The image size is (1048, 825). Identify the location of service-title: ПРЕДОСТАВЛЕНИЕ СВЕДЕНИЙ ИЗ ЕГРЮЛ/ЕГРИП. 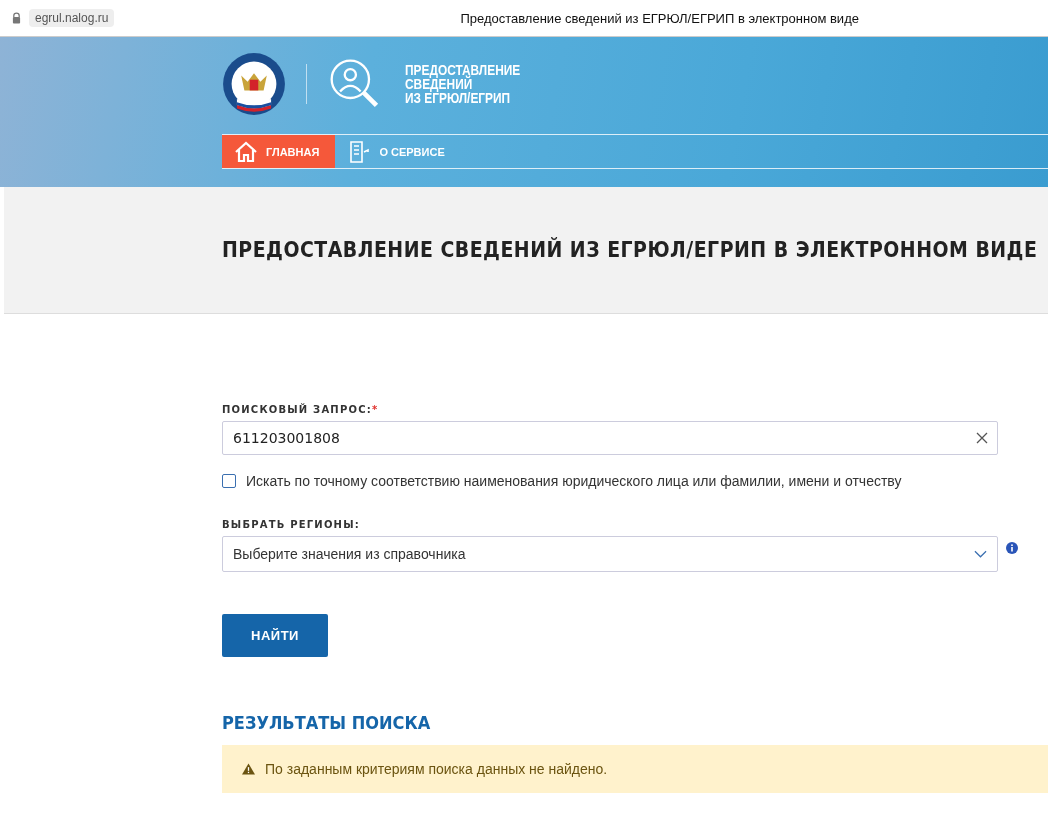
(463, 84).